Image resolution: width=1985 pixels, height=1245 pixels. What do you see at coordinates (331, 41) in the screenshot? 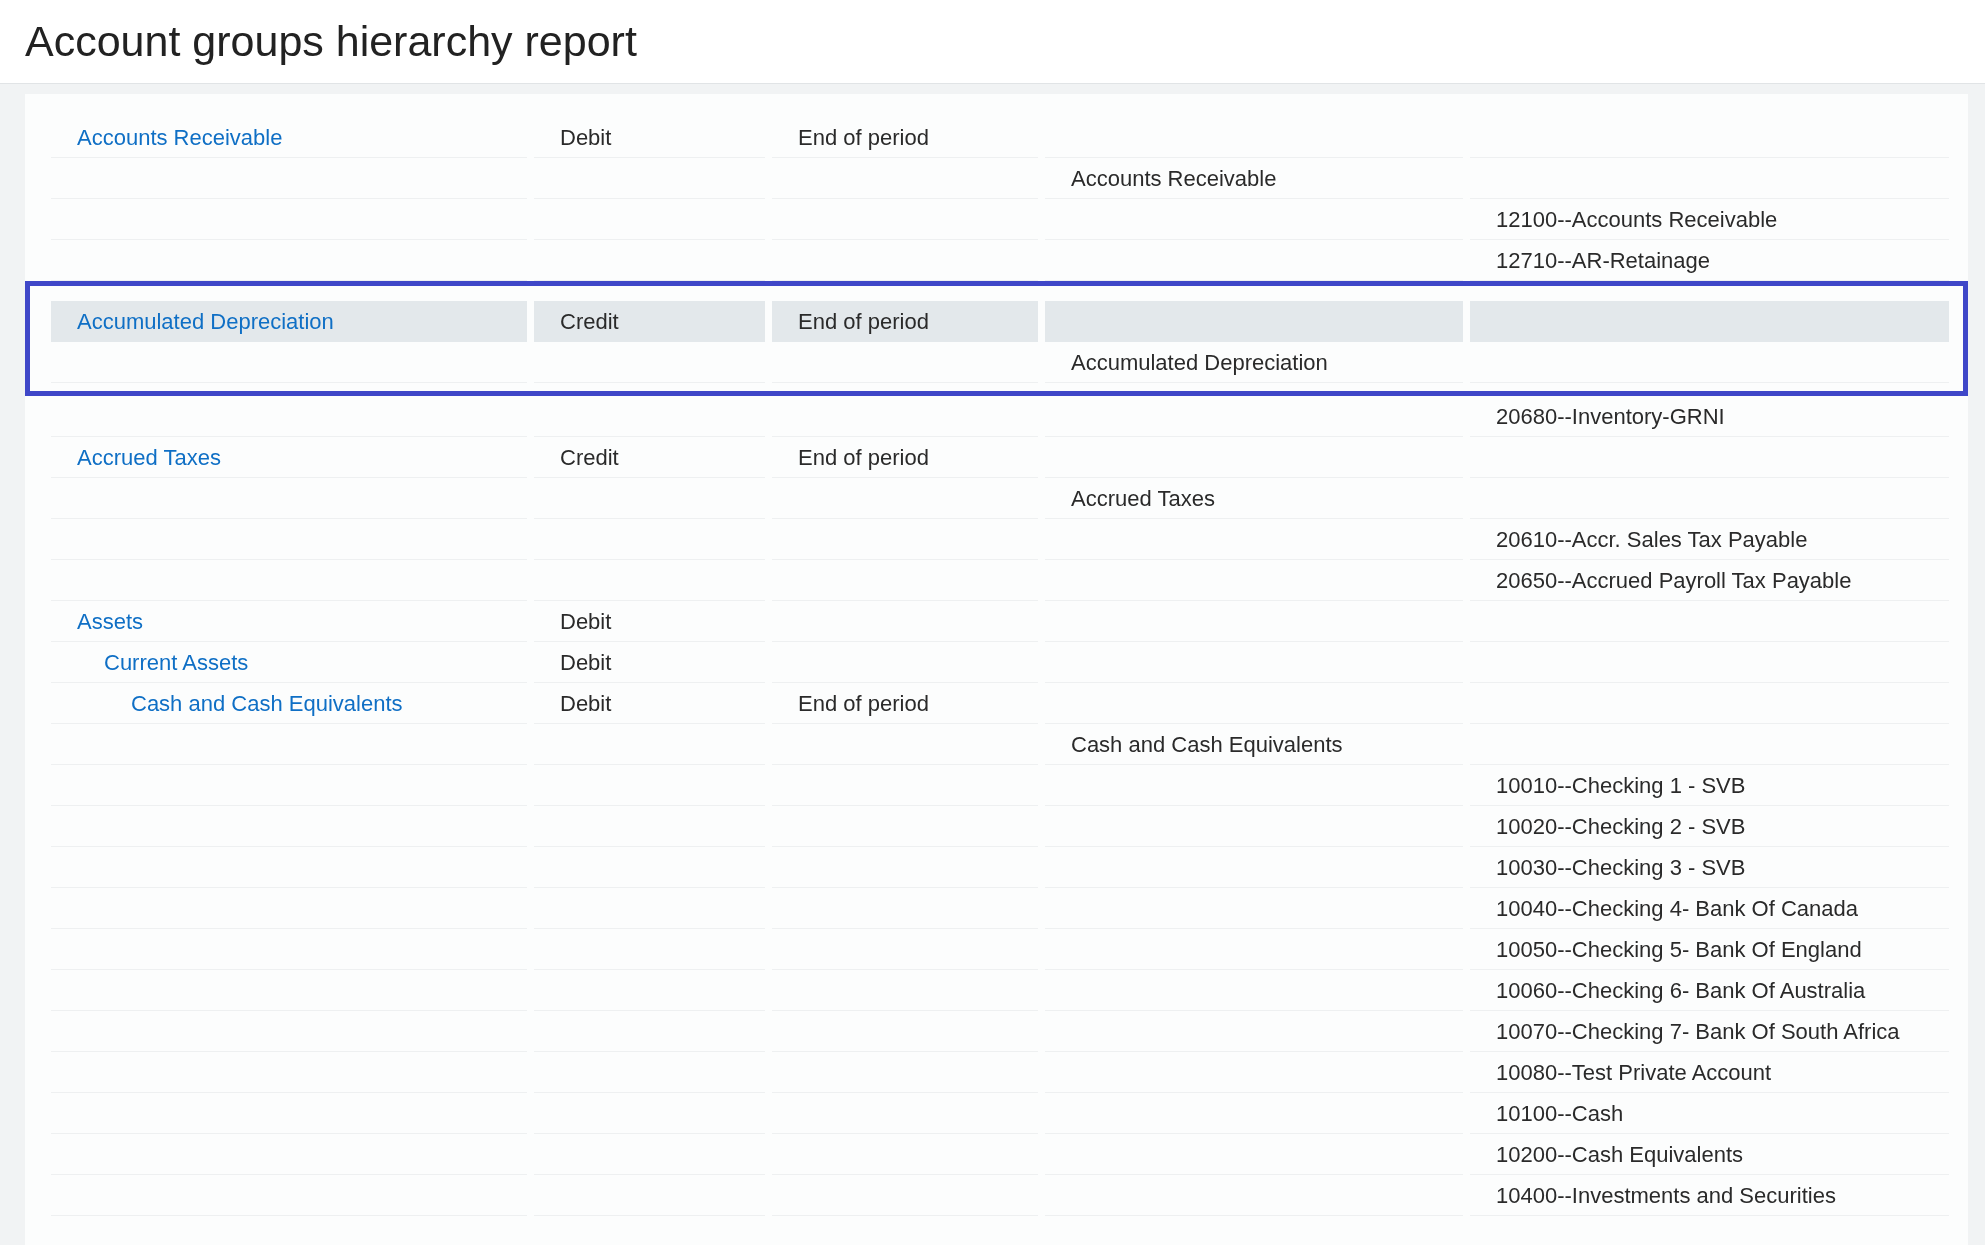
I see `page-title: Account groups hierarchy report` at bounding box center [331, 41].